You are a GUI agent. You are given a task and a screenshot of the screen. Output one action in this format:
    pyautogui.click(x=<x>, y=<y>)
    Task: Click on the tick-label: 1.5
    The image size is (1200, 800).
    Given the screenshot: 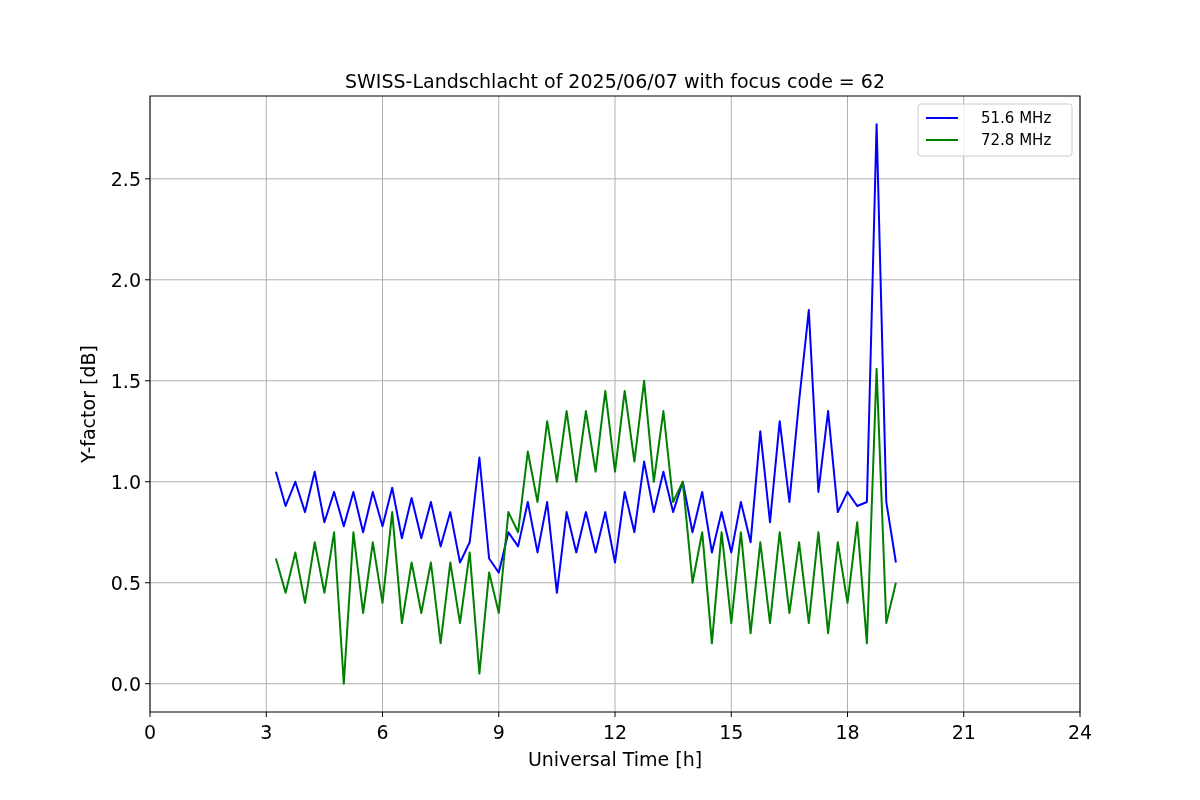 What is the action you would take?
    pyautogui.click(x=125, y=380)
    